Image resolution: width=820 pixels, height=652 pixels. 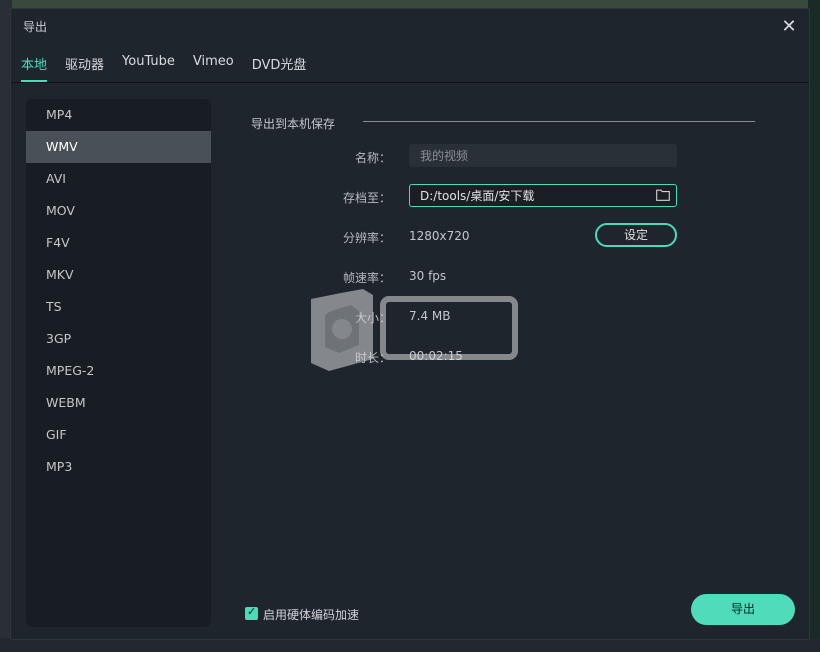 I want to click on checkmark-icon: ✓, so click(x=252, y=611).